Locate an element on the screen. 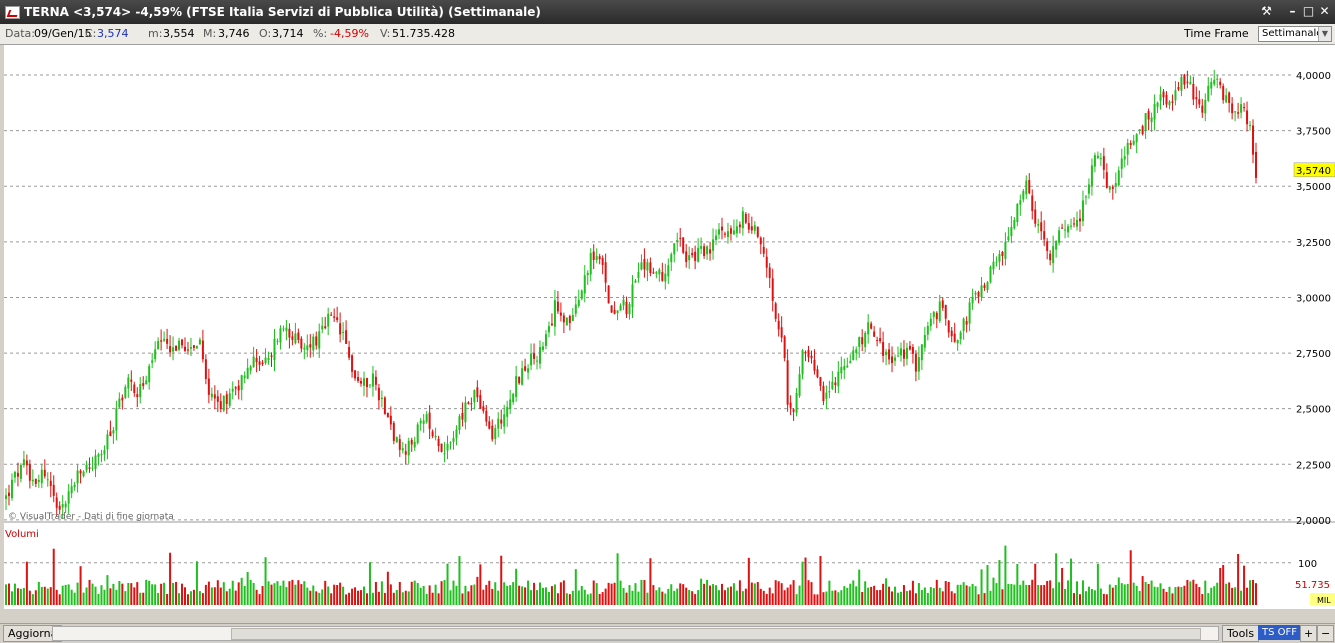  minimize-icon: – is located at coordinates (1292, 11).